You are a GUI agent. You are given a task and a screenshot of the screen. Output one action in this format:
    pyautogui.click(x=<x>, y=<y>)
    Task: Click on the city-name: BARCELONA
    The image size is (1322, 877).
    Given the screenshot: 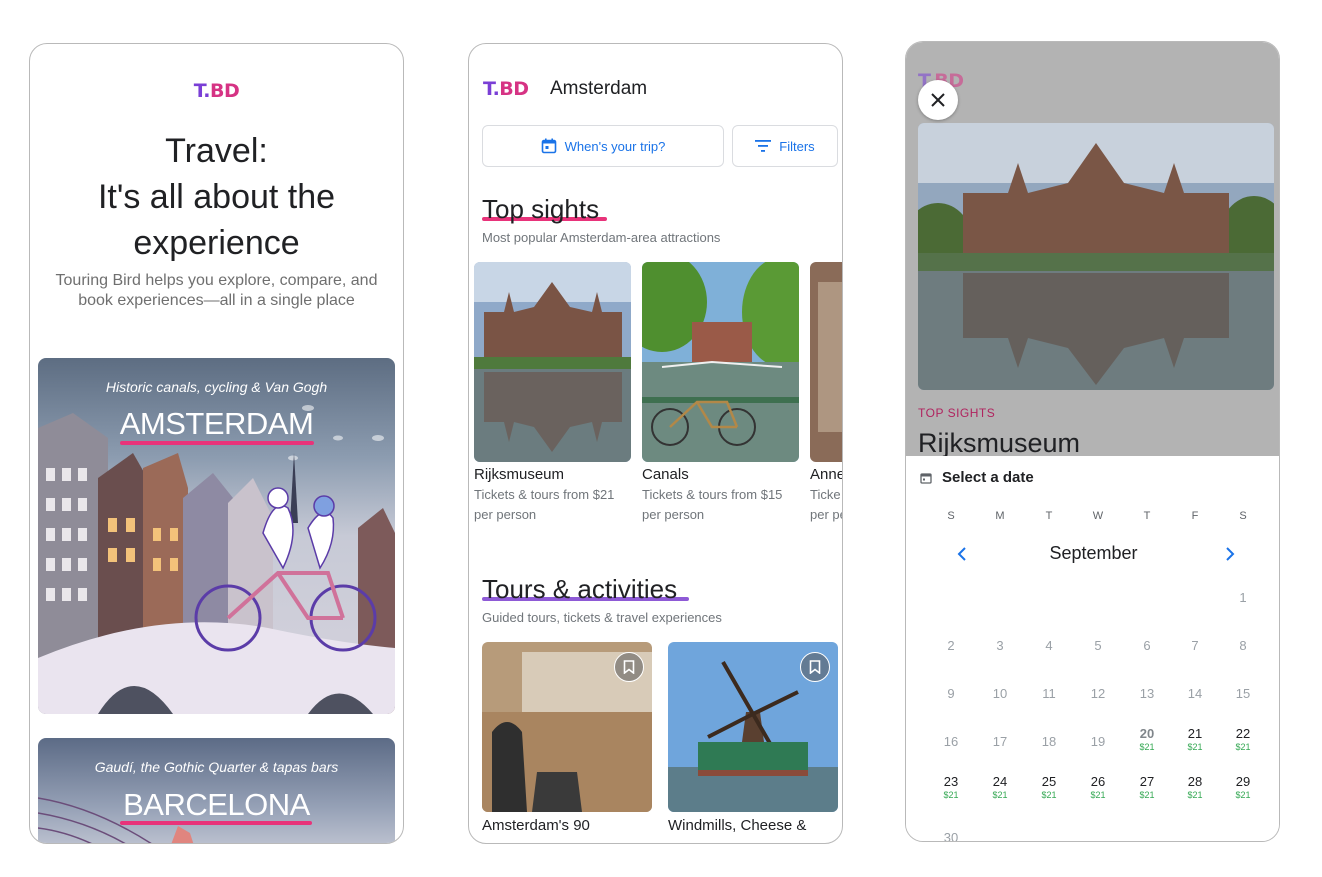 What is the action you would take?
    pyautogui.click(x=216, y=804)
    